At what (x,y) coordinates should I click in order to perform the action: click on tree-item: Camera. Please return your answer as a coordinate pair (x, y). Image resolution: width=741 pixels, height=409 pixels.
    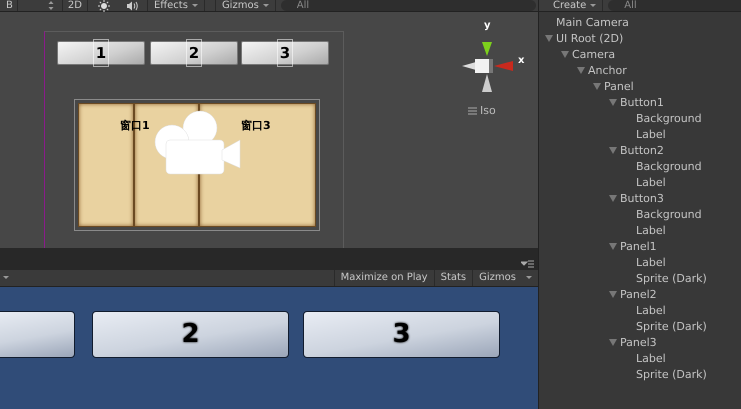
    Looking at the image, I should click on (594, 54).